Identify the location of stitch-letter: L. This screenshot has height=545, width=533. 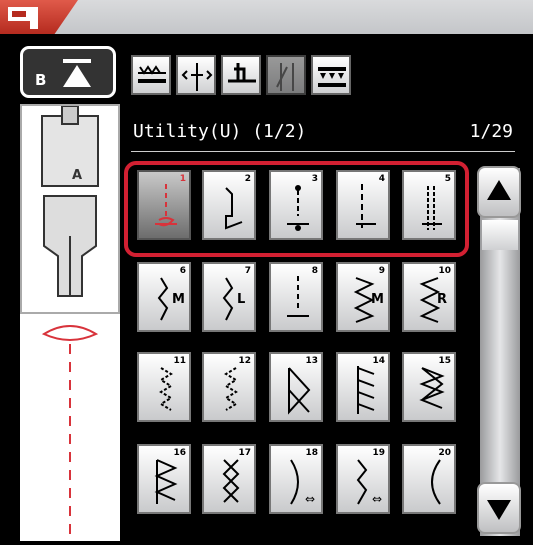
(241, 299).